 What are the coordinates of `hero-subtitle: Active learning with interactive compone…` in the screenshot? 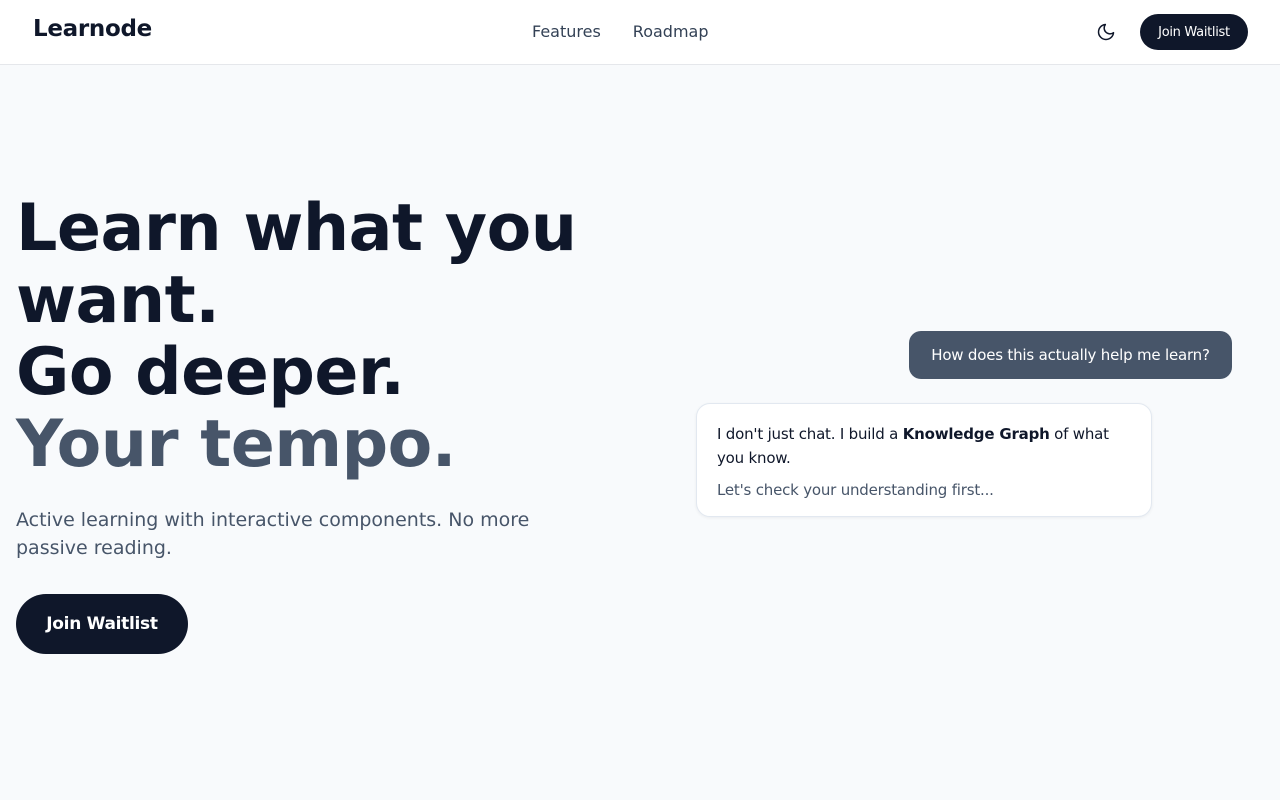 It's located at (273, 534).